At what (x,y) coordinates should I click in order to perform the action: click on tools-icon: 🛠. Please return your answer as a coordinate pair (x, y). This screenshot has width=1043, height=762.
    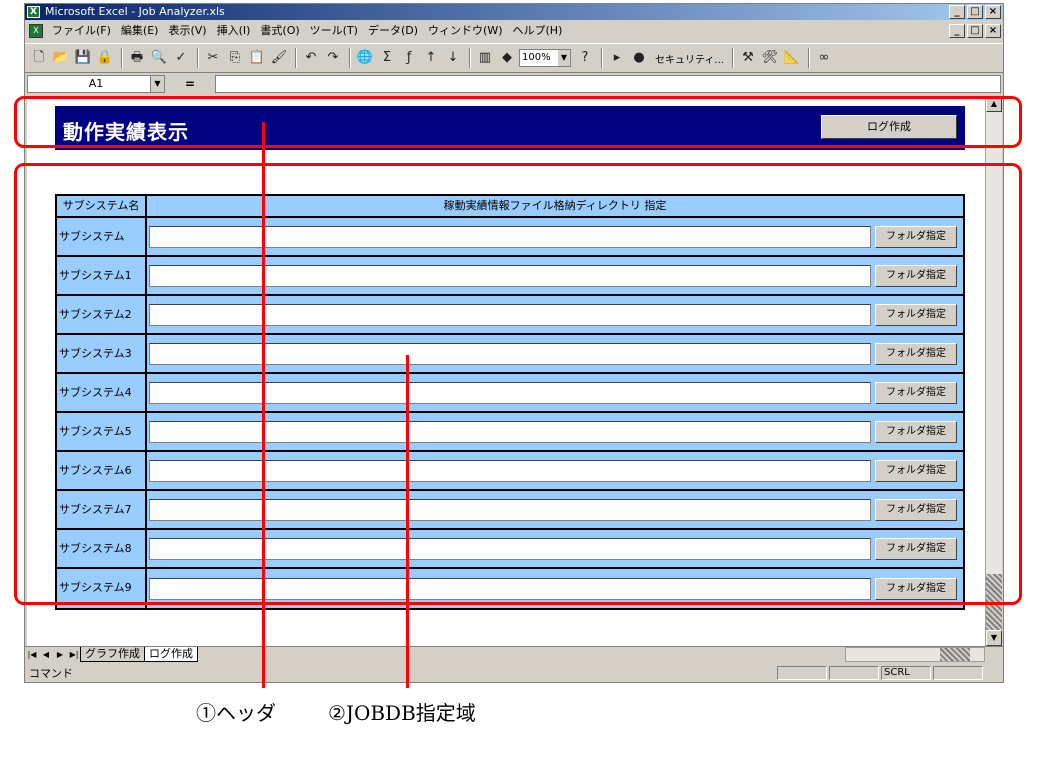
    Looking at the image, I should click on (770, 58).